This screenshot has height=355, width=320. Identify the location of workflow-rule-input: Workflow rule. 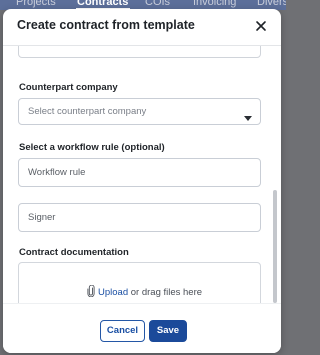
(139, 172).